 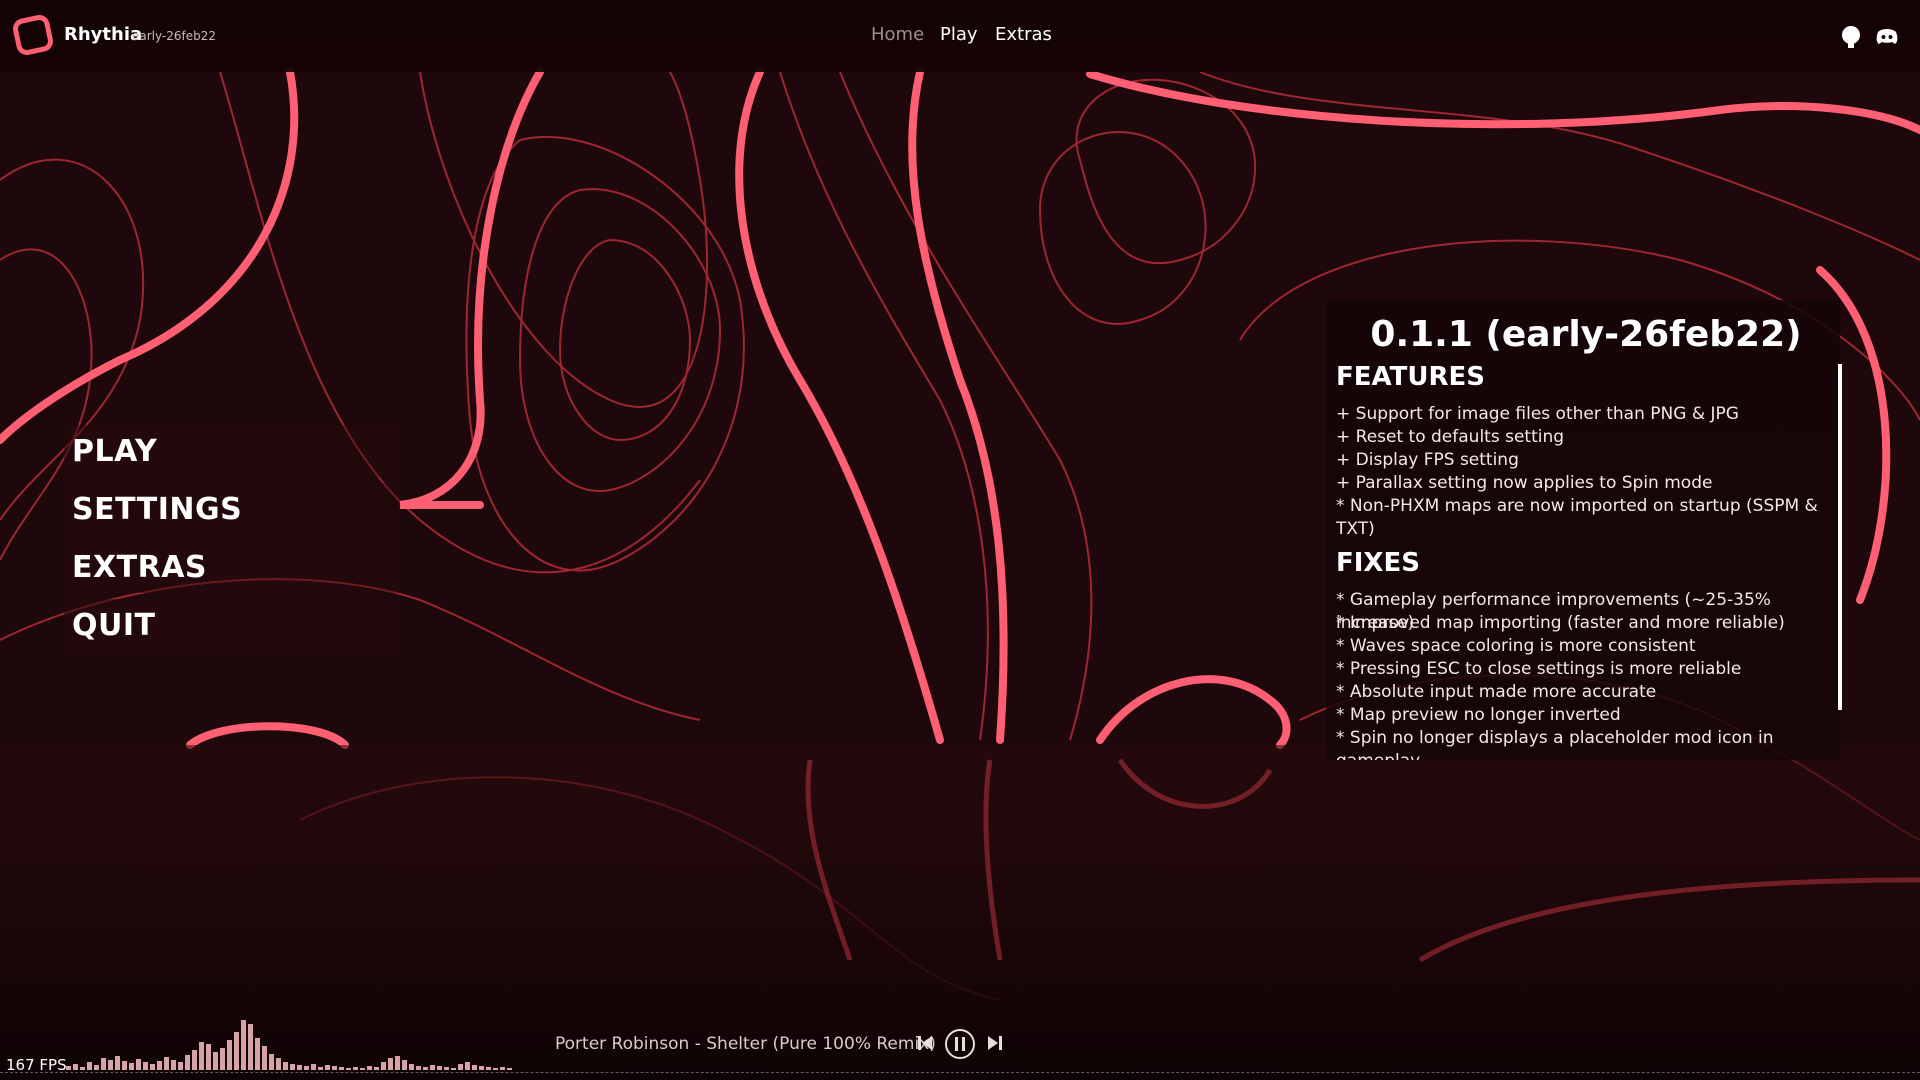 I want to click on menu-quit-label: QUIT, so click(x=114, y=625).